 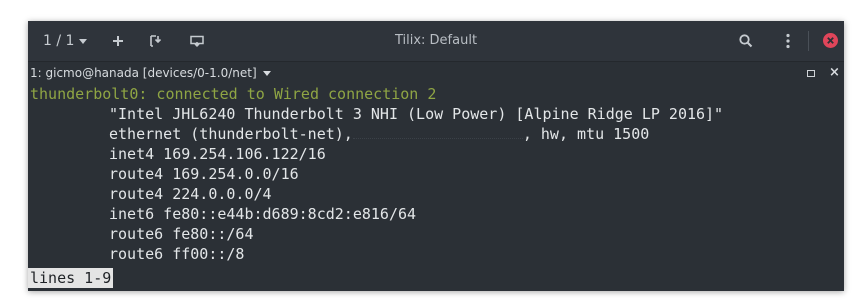 I want to click on sidebar-toggle-button, so click(x=197, y=41).